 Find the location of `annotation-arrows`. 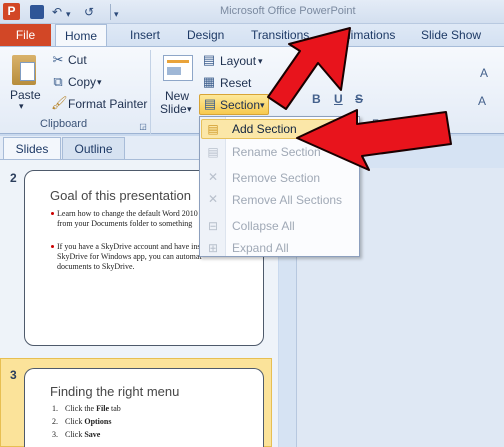

annotation-arrows is located at coordinates (359, 99).